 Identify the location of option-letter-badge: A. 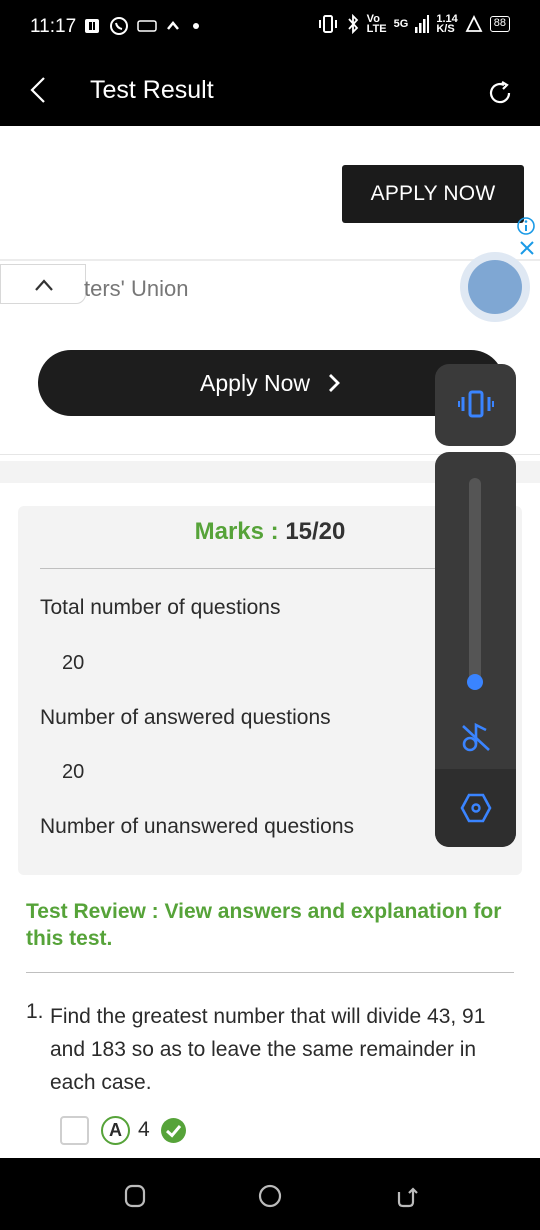
(115, 1130).